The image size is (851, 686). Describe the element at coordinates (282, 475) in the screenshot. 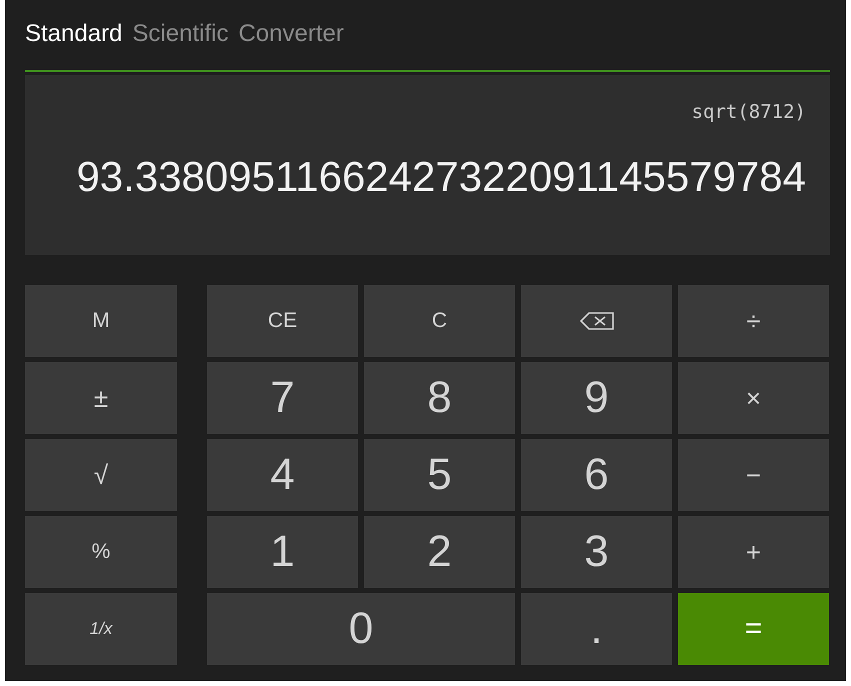

I see `digit-key: 4` at that location.